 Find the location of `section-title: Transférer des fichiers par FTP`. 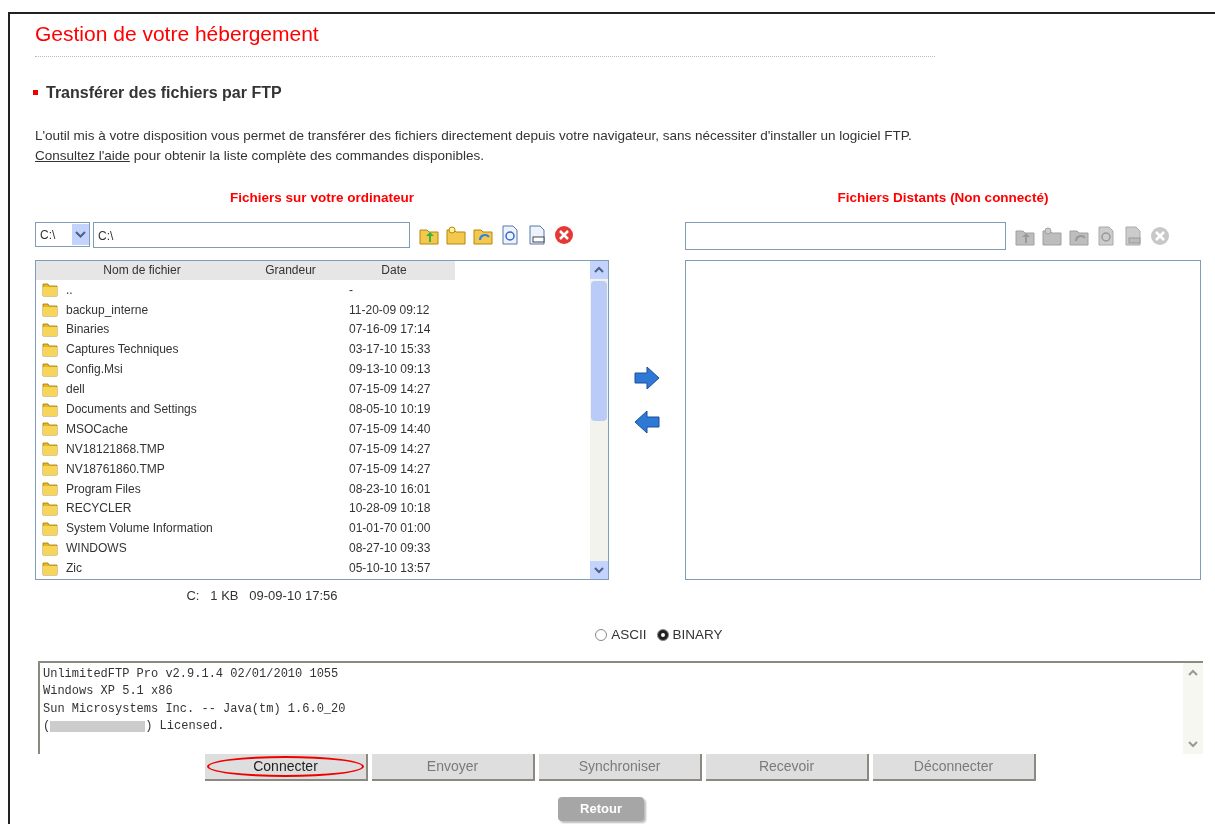

section-title: Transférer des fichiers par FTP is located at coordinates (164, 92).